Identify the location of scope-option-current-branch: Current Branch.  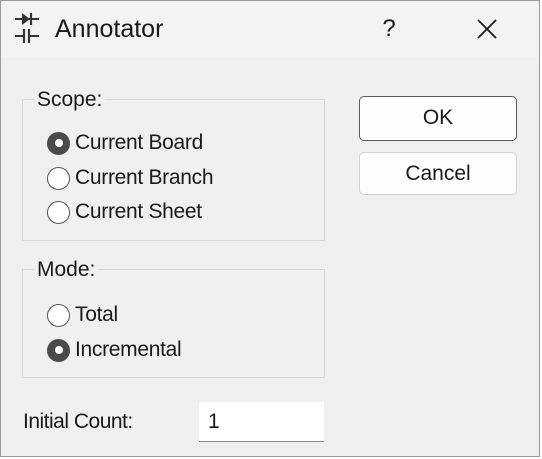
(130, 178).